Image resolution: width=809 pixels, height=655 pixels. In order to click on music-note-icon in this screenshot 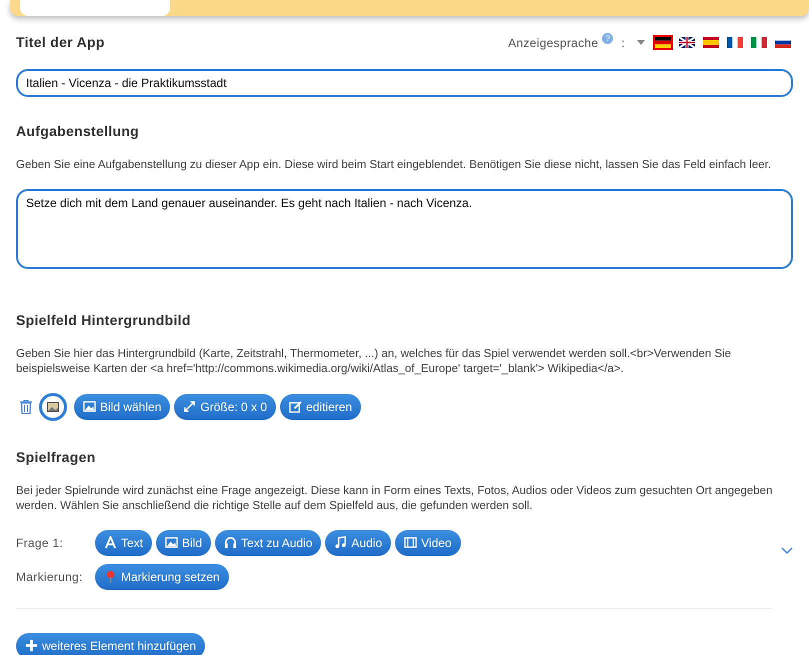, I will do `click(341, 543)`.